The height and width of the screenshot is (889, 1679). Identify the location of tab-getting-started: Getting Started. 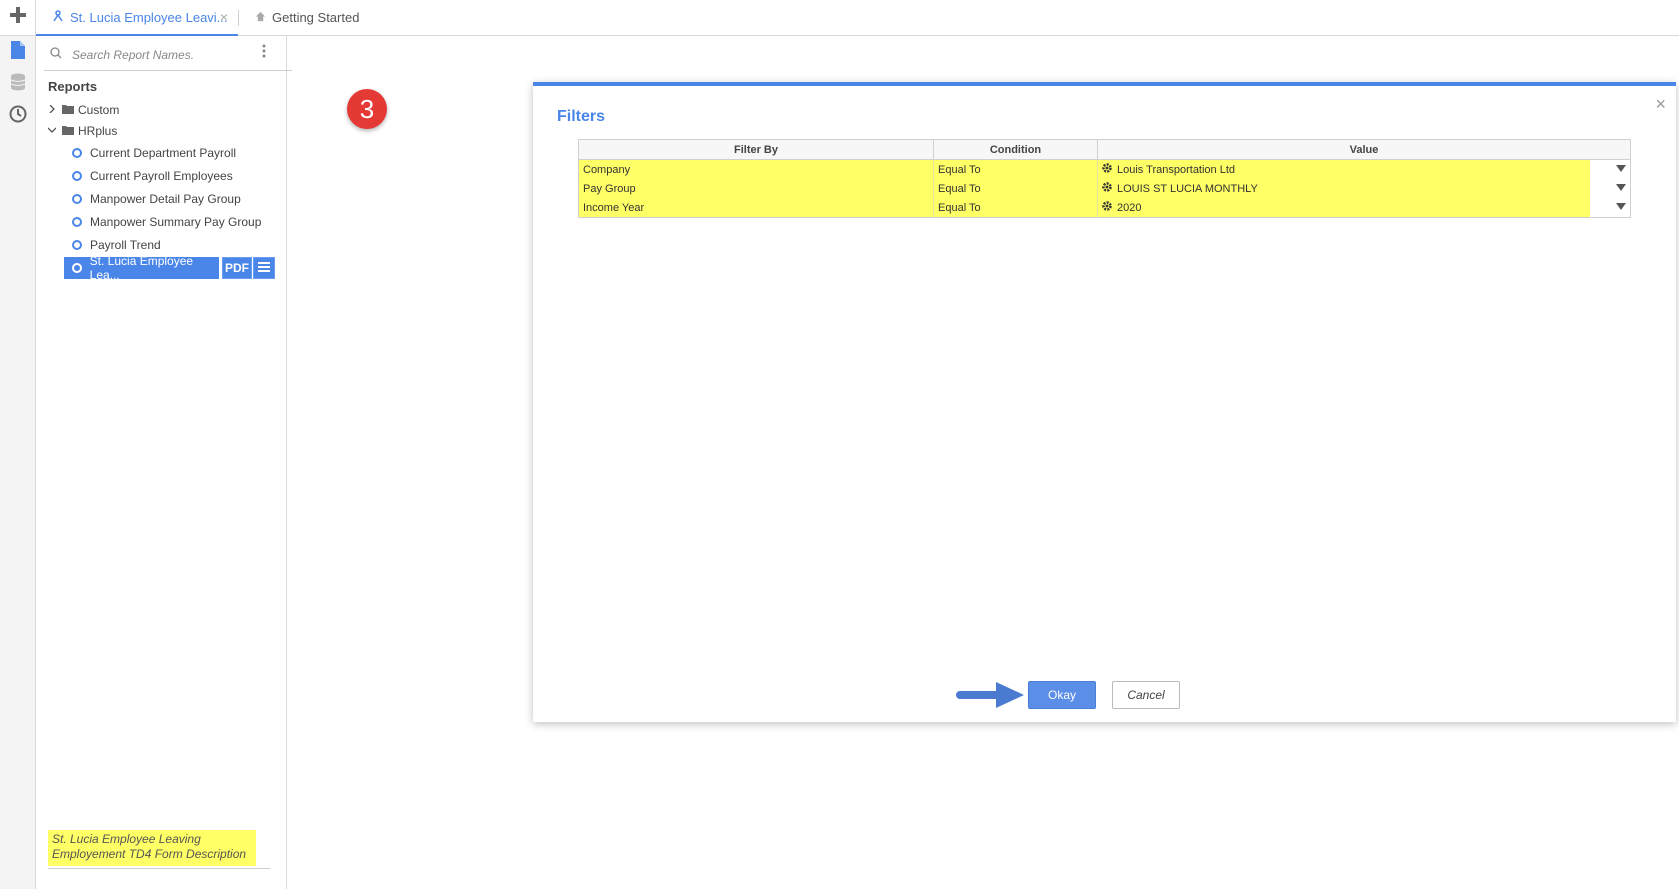
(307, 17).